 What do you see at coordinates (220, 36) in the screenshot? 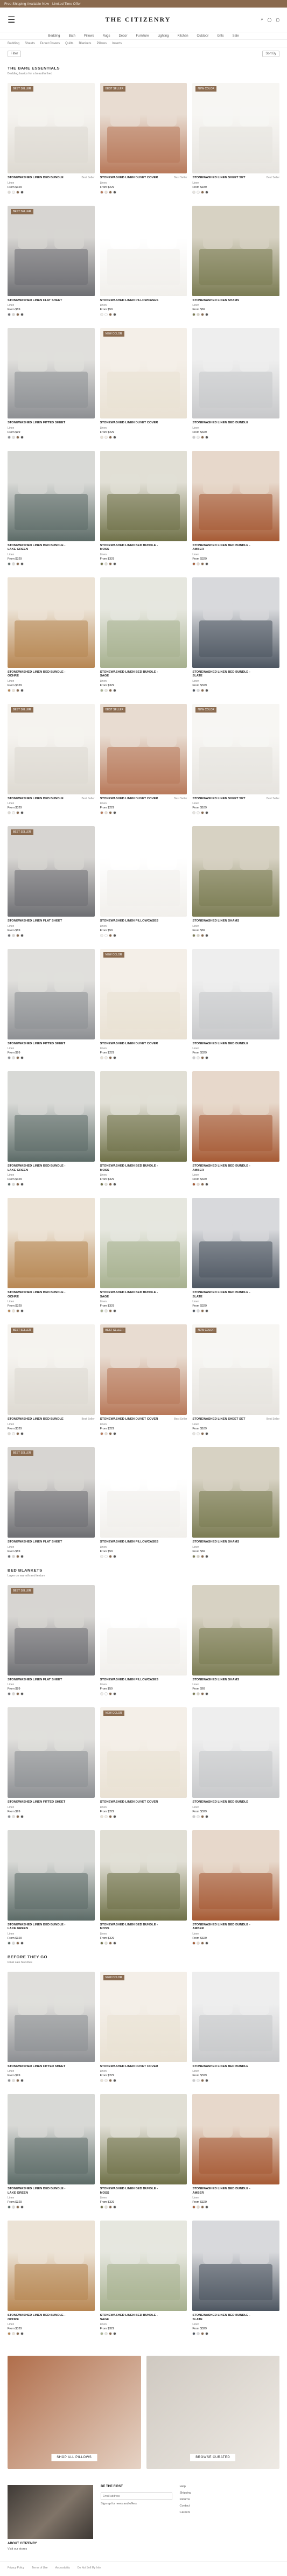
I see `nav-item: Gifts` at bounding box center [220, 36].